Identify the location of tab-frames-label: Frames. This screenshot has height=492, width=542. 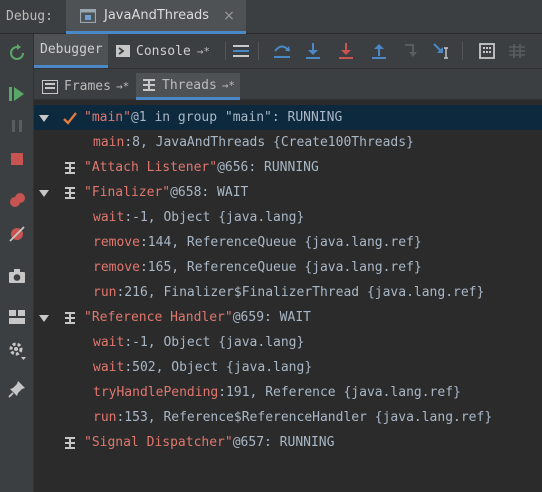
(87, 86).